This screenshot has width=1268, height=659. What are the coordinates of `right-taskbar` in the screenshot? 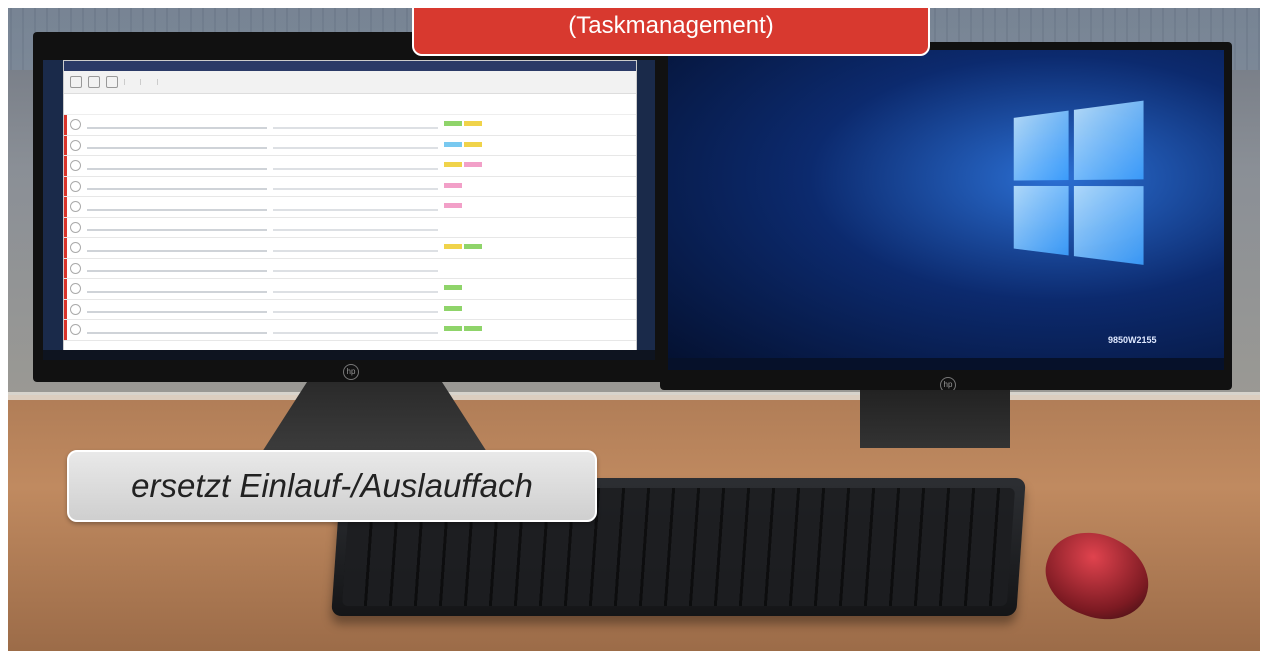 It's located at (946, 364).